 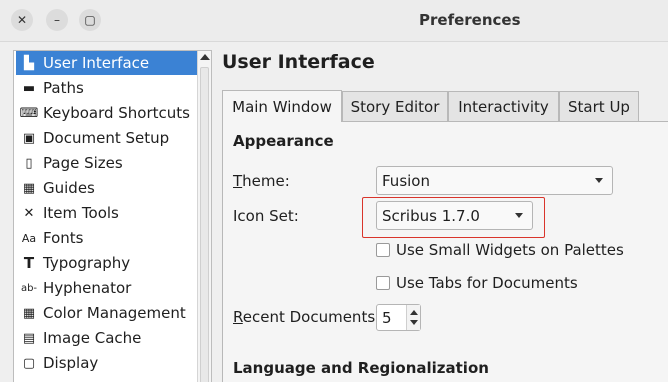 What do you see at coordinates (29, 138) in the screenshot?
I see `document-setup-icon: ▣` at bounding box center [29, 138].